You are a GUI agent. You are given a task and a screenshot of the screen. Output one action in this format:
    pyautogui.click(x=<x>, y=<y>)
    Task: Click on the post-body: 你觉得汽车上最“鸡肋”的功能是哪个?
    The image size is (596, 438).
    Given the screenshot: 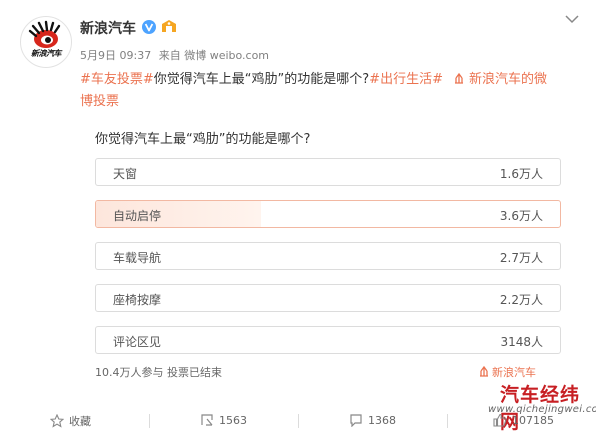 What is the action you would take?
    pyautogui.click(x=261, y=79)
    